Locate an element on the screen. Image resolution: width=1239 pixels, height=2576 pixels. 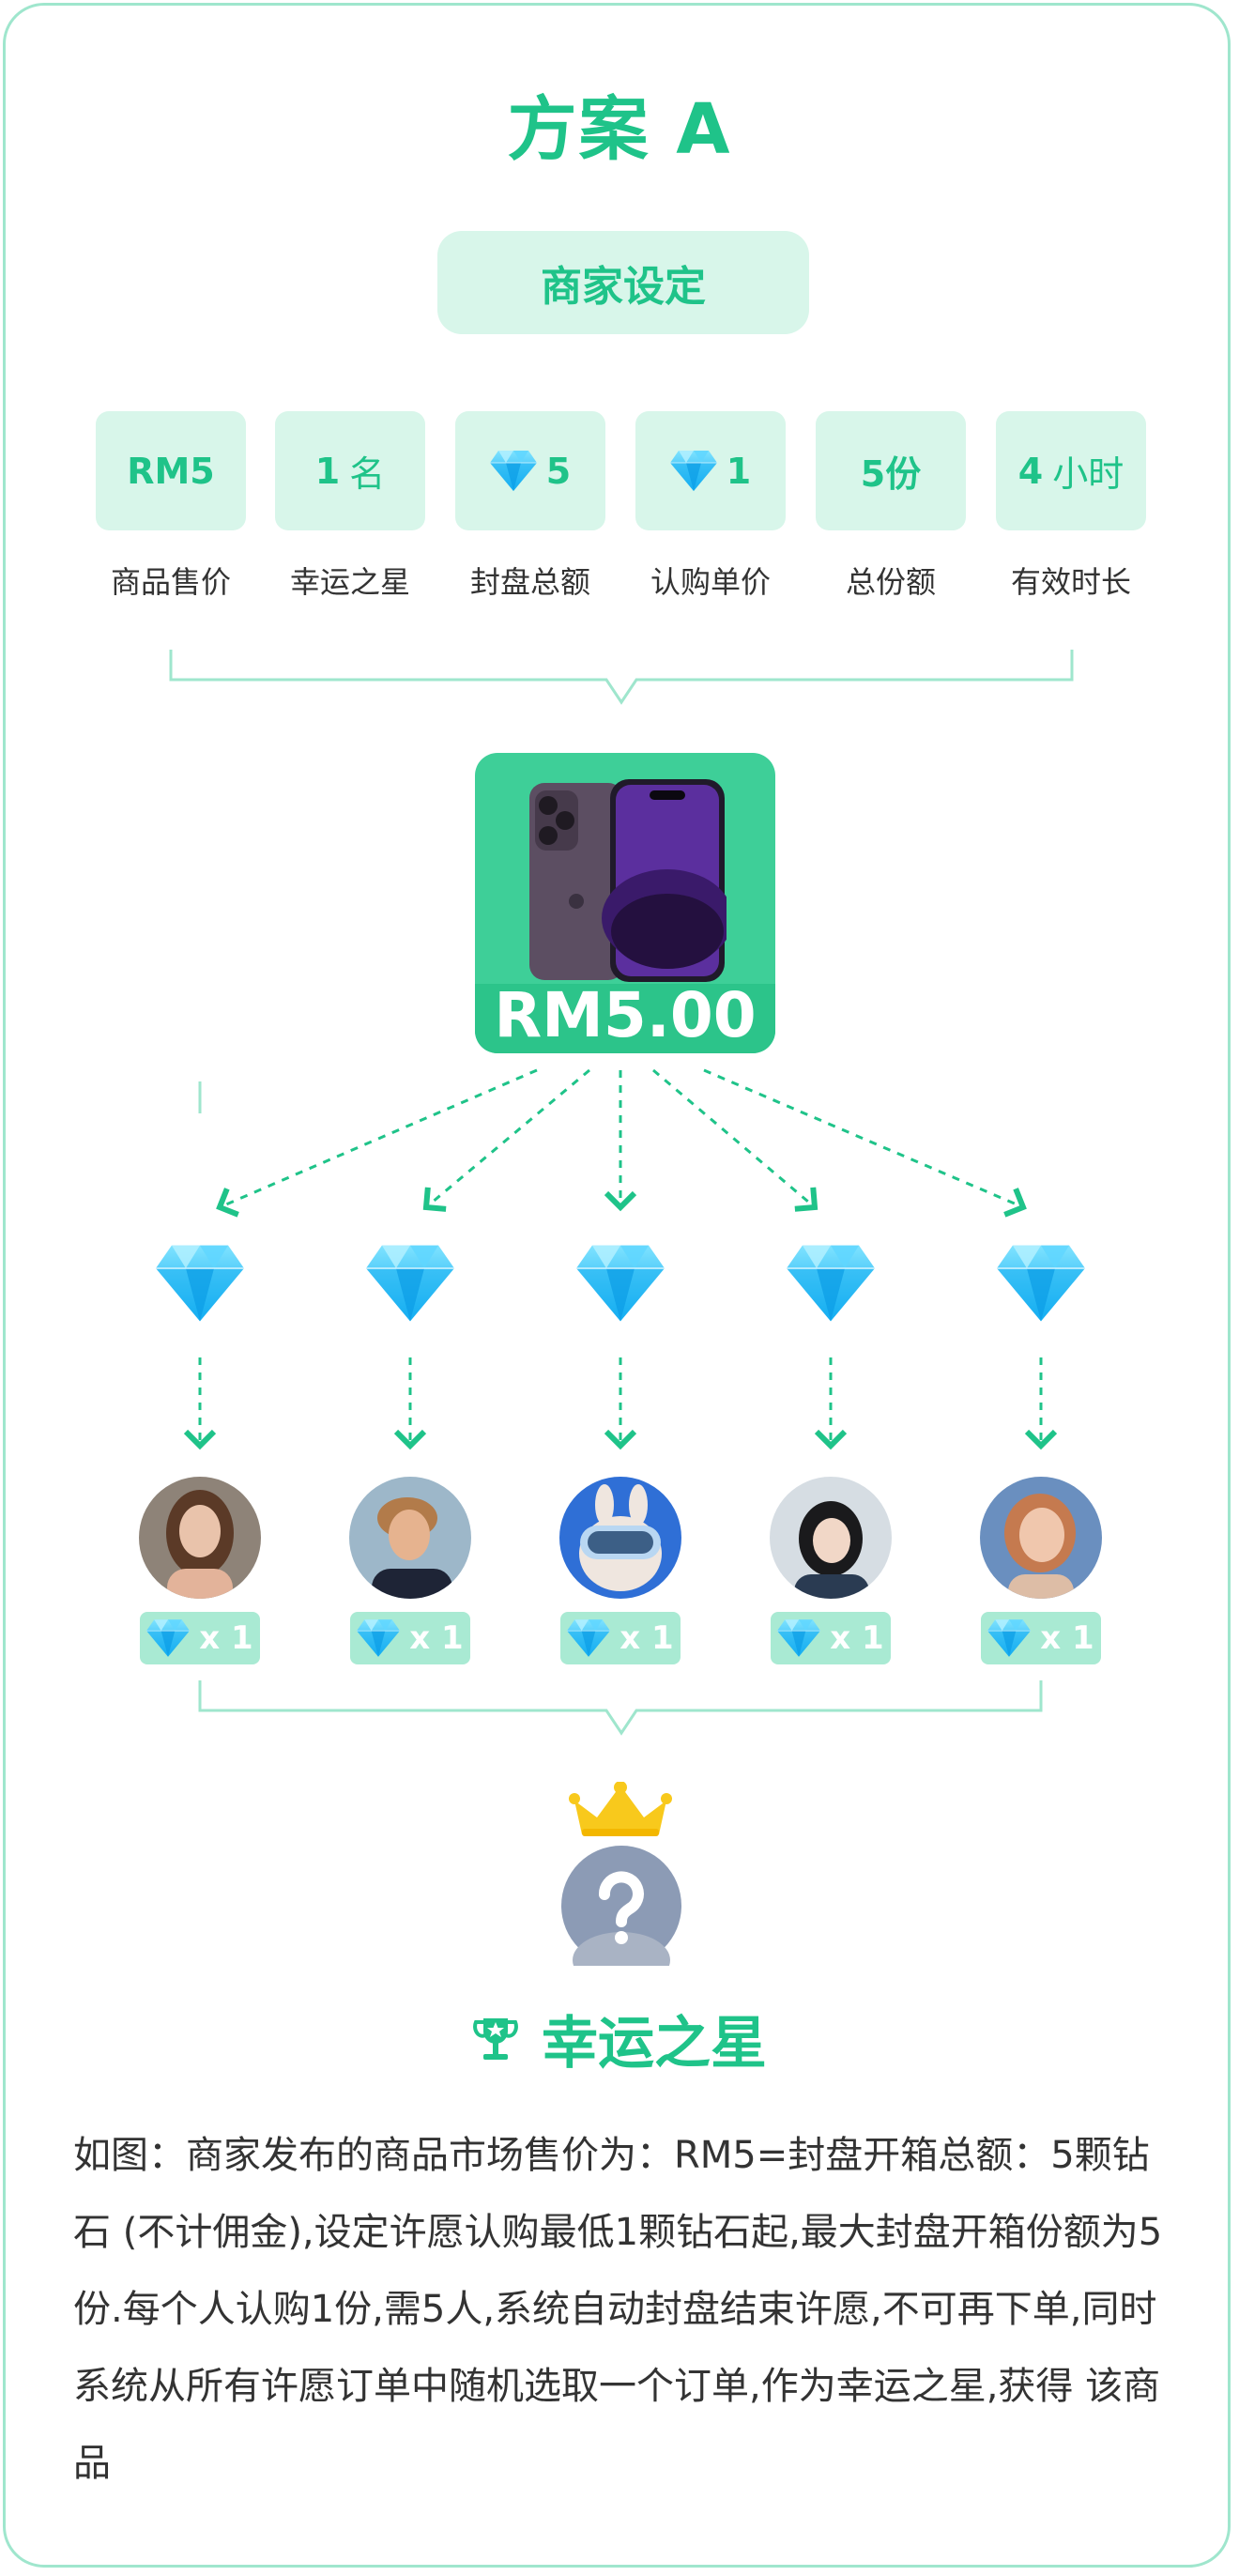
product-card: RM5.00 is located at coordinates (625, 903).